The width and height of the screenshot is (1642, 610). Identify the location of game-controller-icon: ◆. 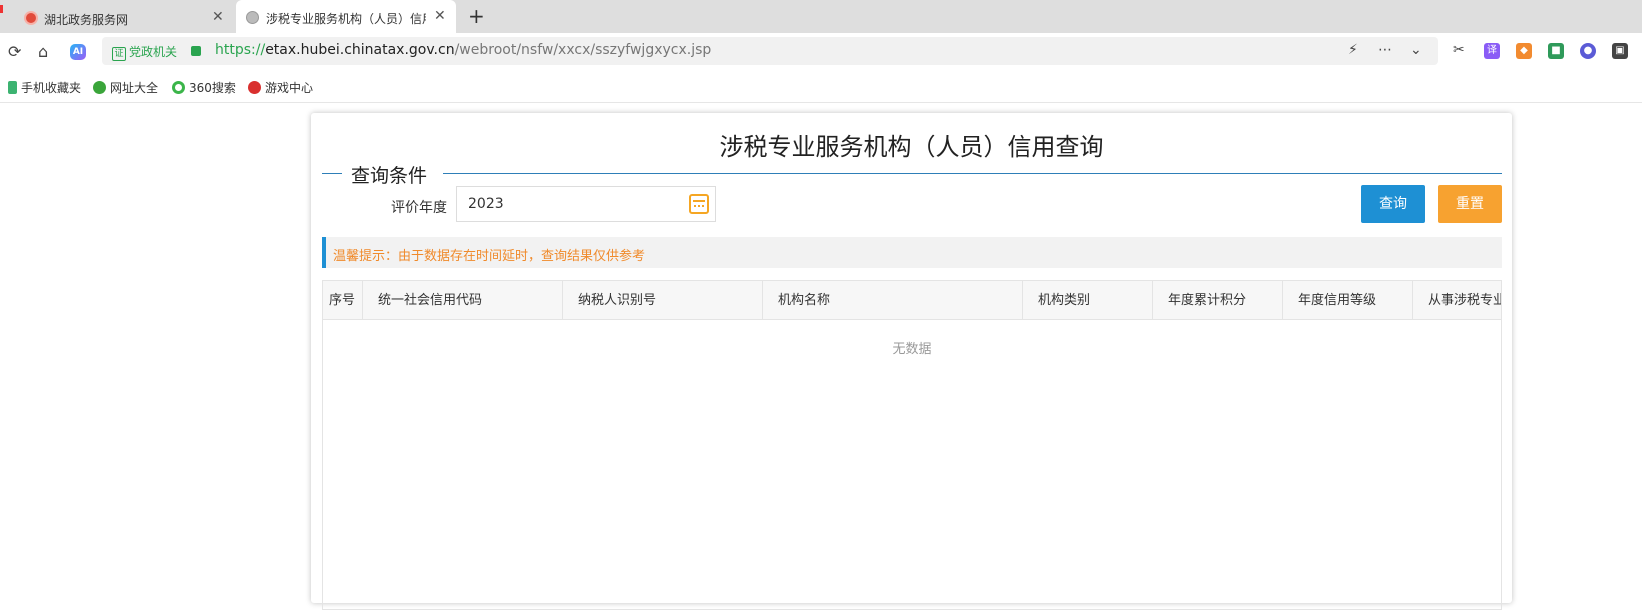
(1524, 51).